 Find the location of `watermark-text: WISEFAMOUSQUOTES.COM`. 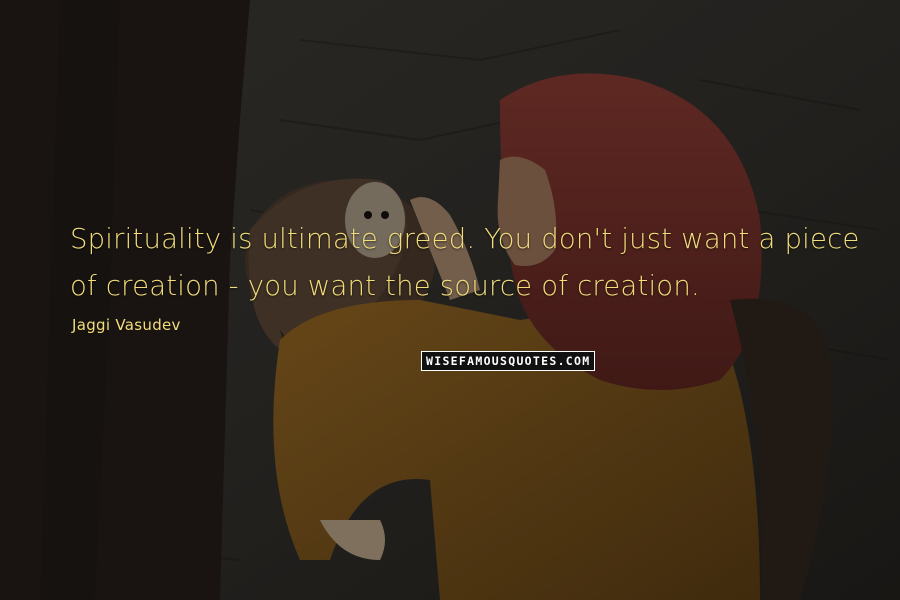

watermark-text: WISEFAMOUSQUOTES.COM is located at coordinates (508, 361).